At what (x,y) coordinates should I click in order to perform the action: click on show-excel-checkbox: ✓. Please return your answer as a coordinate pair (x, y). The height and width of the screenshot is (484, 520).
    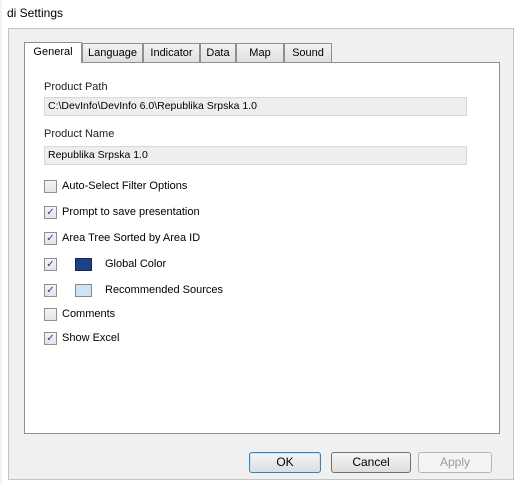
    Looking at the image, I should click on (50, 338).